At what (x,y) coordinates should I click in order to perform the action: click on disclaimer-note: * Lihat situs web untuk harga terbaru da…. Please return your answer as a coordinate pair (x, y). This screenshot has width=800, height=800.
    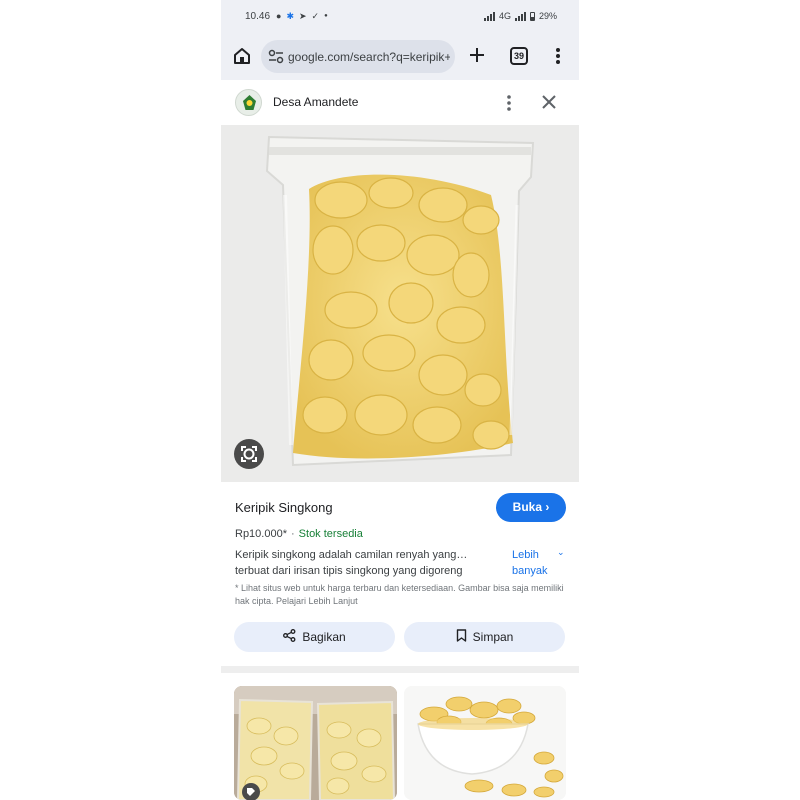
    Looking at the image, I should click on (399, 594).